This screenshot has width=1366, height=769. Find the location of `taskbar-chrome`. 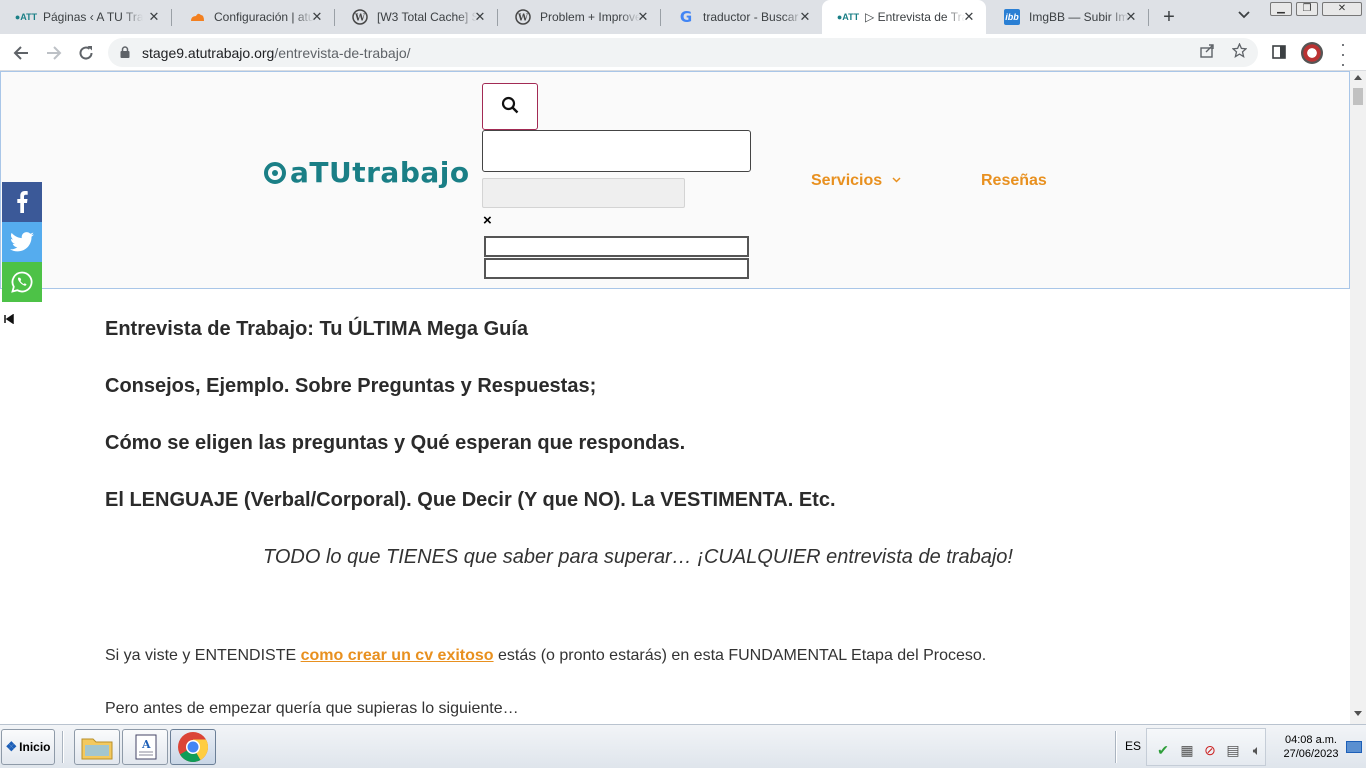

taskbar-chrome is located at coordinates (193, 747).